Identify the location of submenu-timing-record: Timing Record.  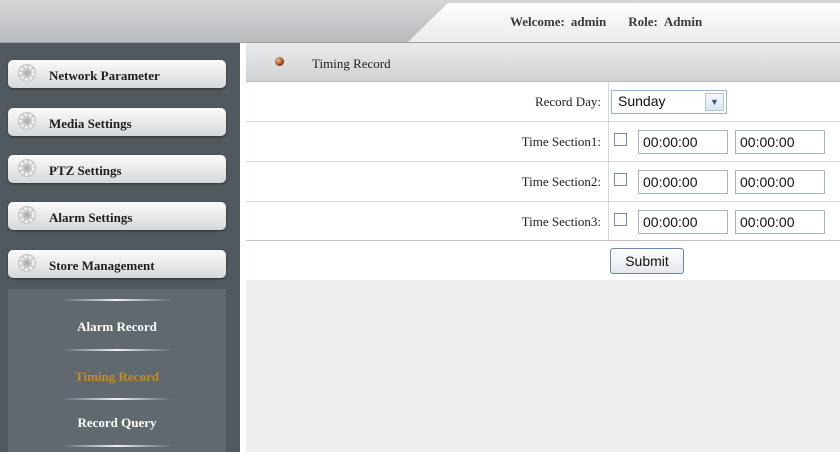
(117, 377).